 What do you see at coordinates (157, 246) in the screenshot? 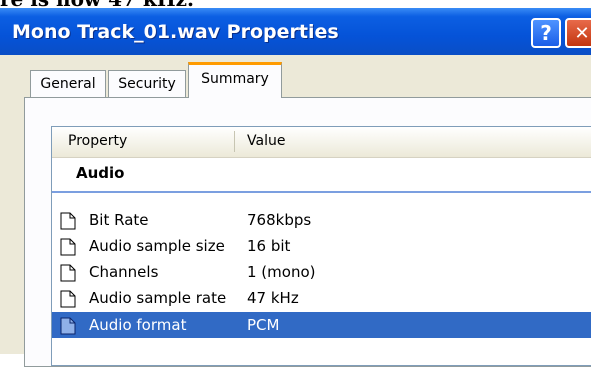
I see `property-name: Audio sample size` at bounding box center [157, 246].